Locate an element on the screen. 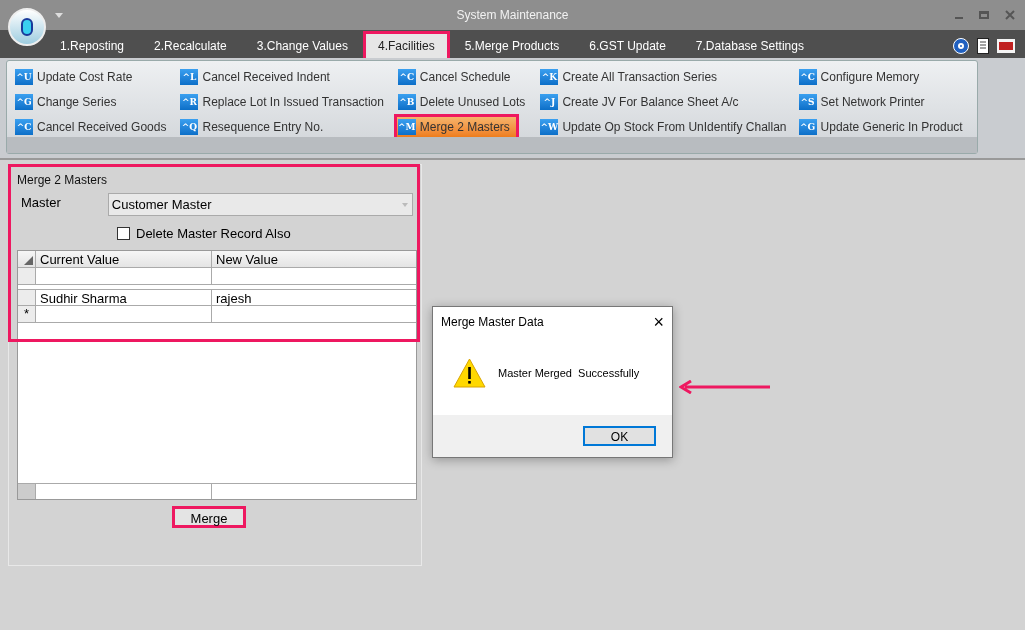 Image resolution: width=1025 pixels, height=630 pixels. shortcut-icon: ^L is located at coordinates (189, 77).